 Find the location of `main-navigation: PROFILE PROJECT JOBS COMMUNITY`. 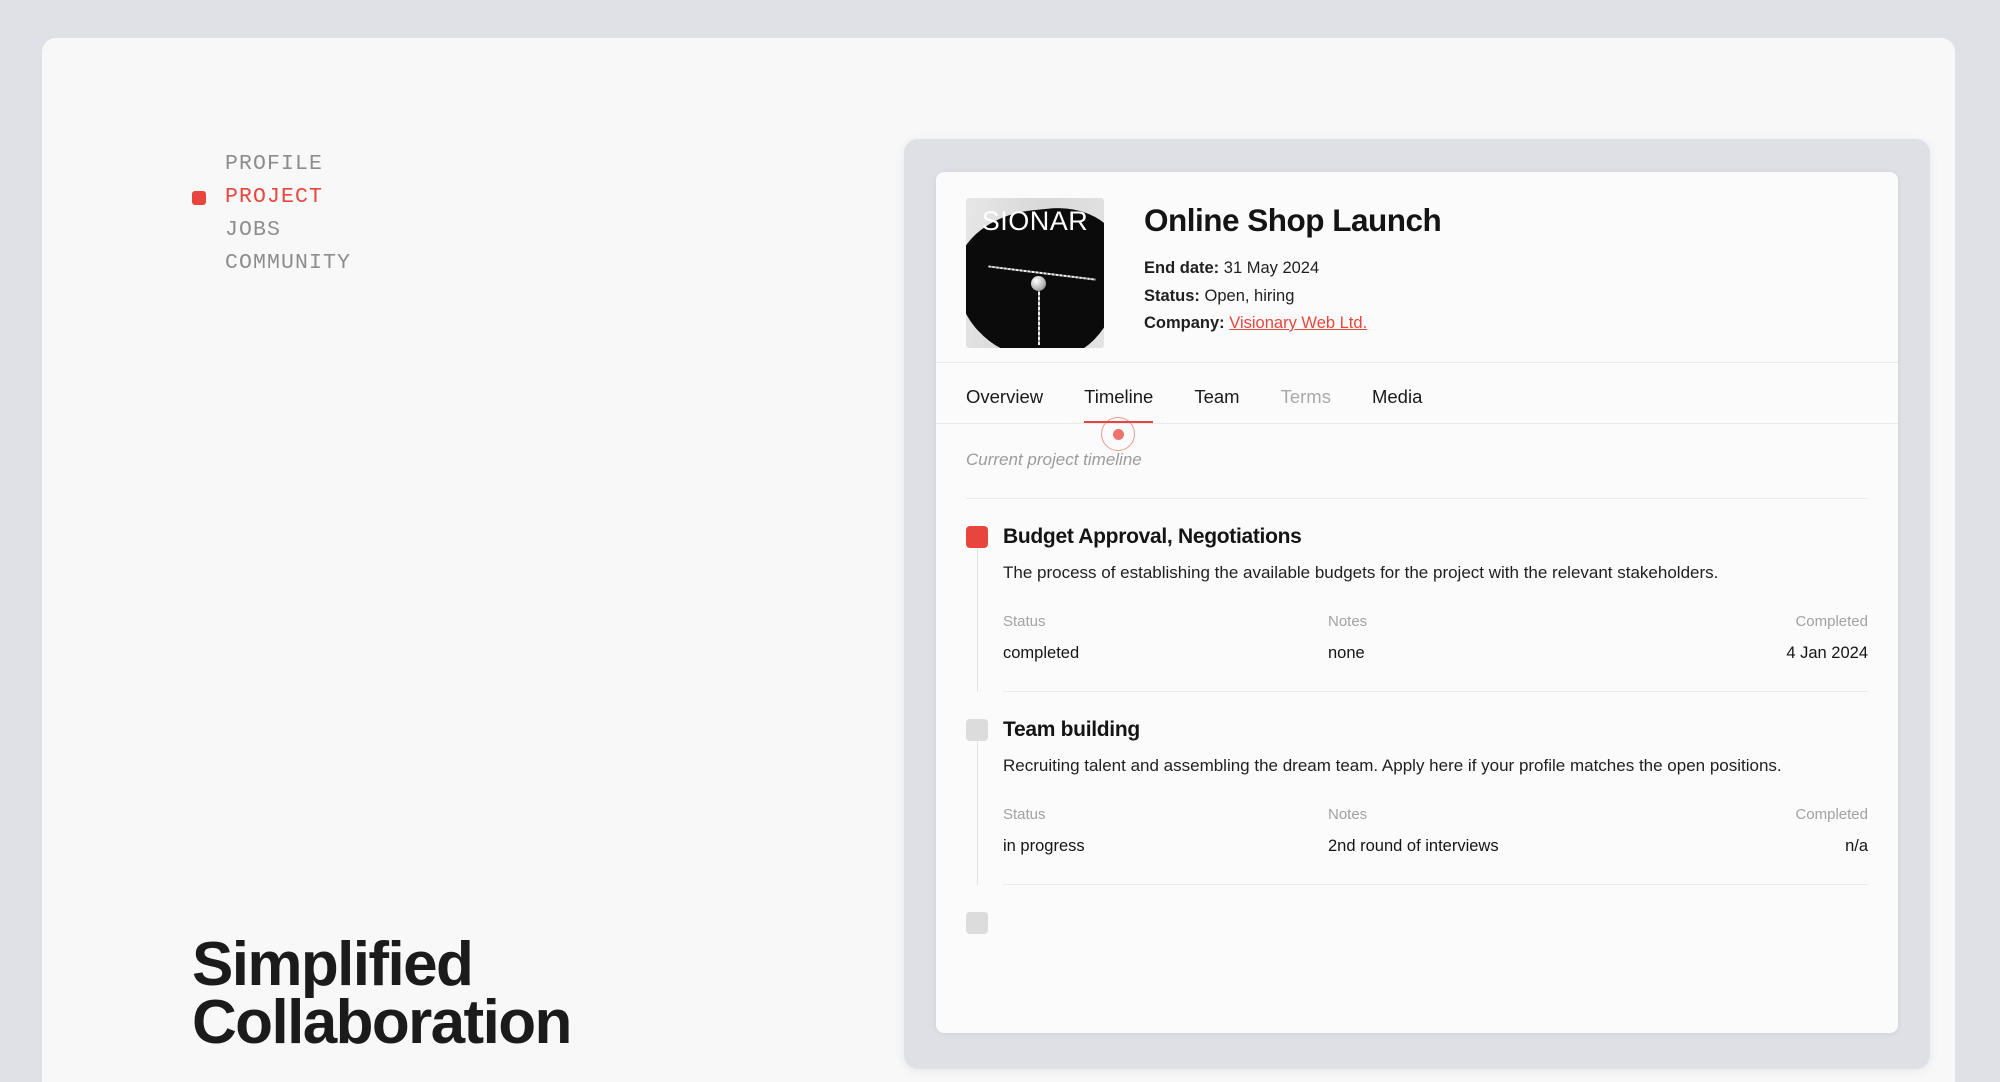

main-navigation: PROFILE PROJECT JOBS COMMUNITY is located at coordinates (271, 214).